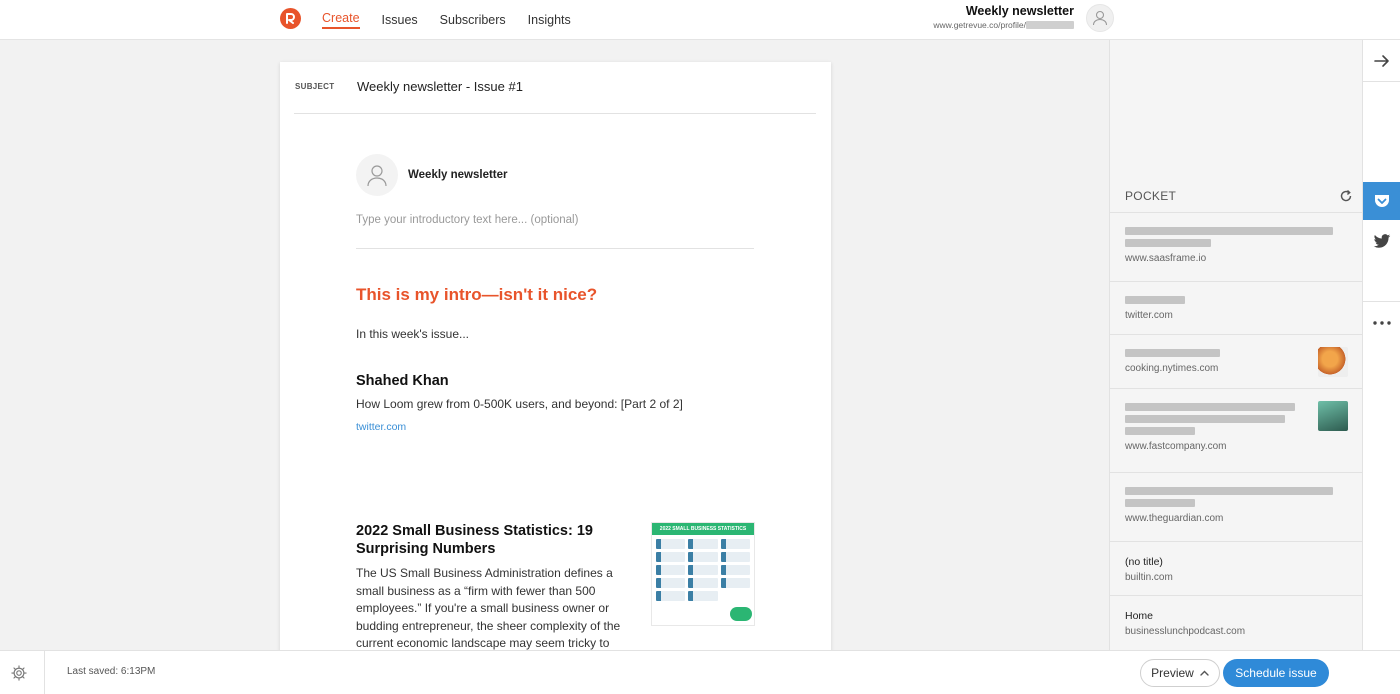 The width and height of the screenshot is (1400, 694). What do you see at coordinates (290, 18) in the screenshot?
I see `revue-logo-icon` at bounding box center [290, 18].